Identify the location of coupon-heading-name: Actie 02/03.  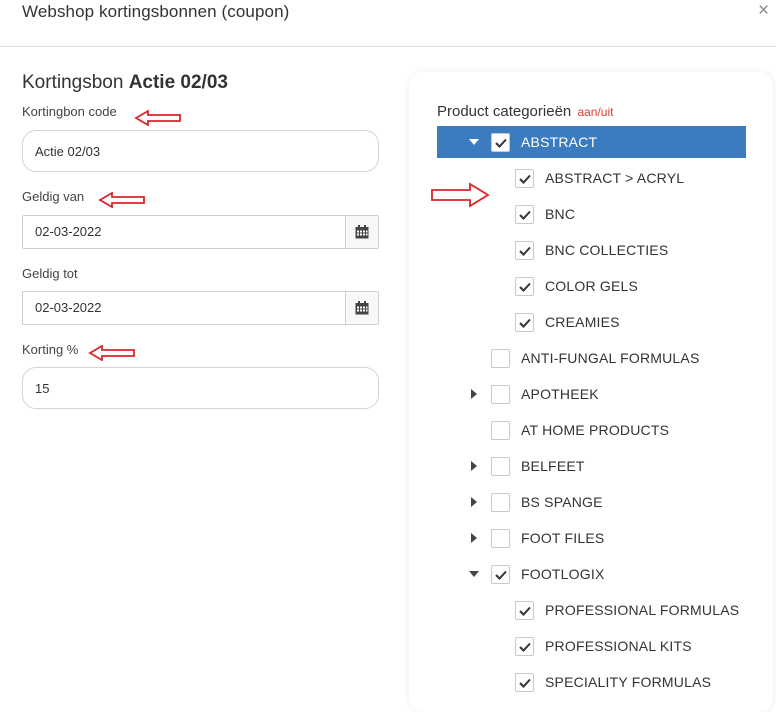
(178, 82).